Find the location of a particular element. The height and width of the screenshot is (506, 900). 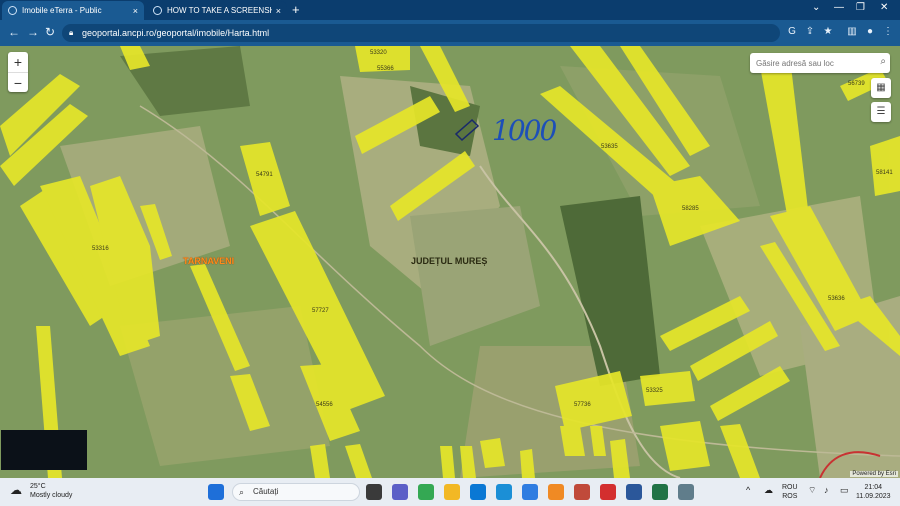

clock-time: 21:04 is located at coordinates (873, 487).